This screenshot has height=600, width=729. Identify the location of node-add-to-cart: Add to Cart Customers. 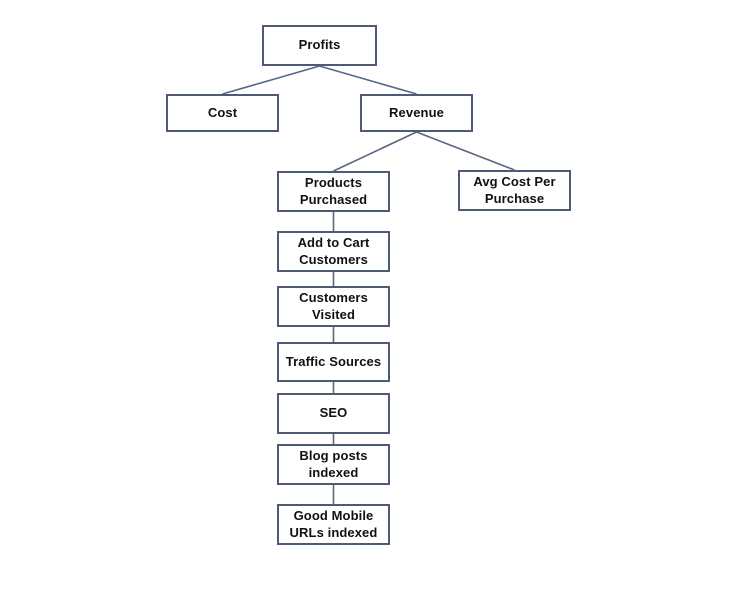
(333, 251).